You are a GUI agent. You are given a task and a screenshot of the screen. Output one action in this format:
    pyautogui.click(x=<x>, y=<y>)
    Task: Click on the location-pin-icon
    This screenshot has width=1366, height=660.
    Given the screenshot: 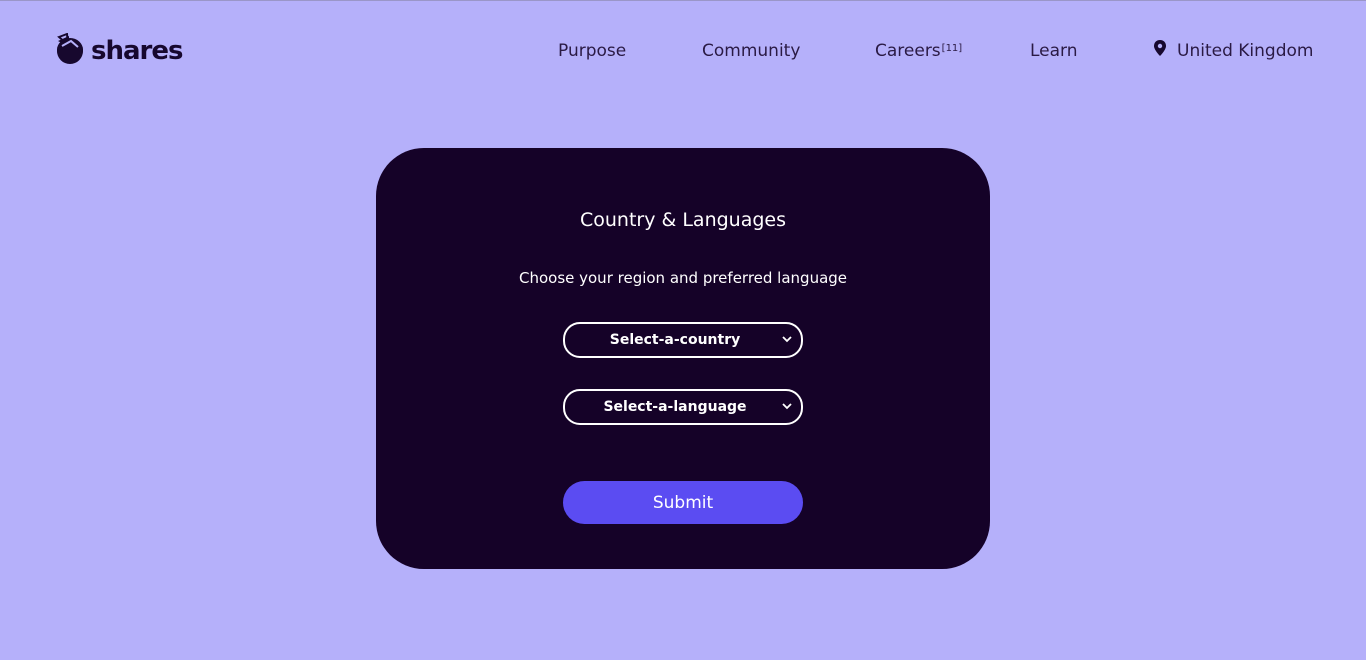 What is the action you would take?
    pyautogui.click(x=1160, y=51)
    